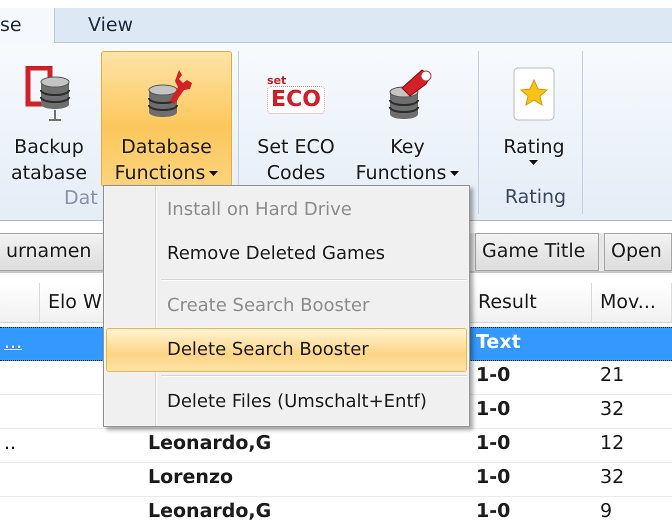 This screenshot has width=672, height=522. What do you see at coordinates (535, 197) in the screenshot?
I see `group-label: Rating` at bounding box center [535, 197].